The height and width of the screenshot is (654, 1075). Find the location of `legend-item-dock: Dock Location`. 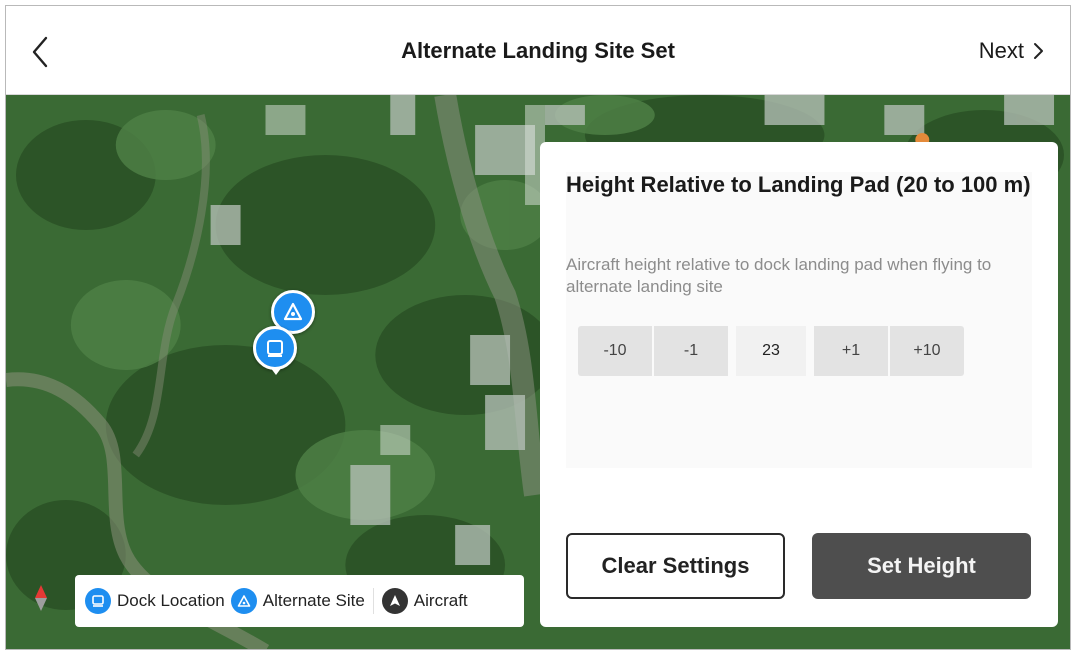

legend-item-dock: Dock Location is located at coordinates (155, 601).